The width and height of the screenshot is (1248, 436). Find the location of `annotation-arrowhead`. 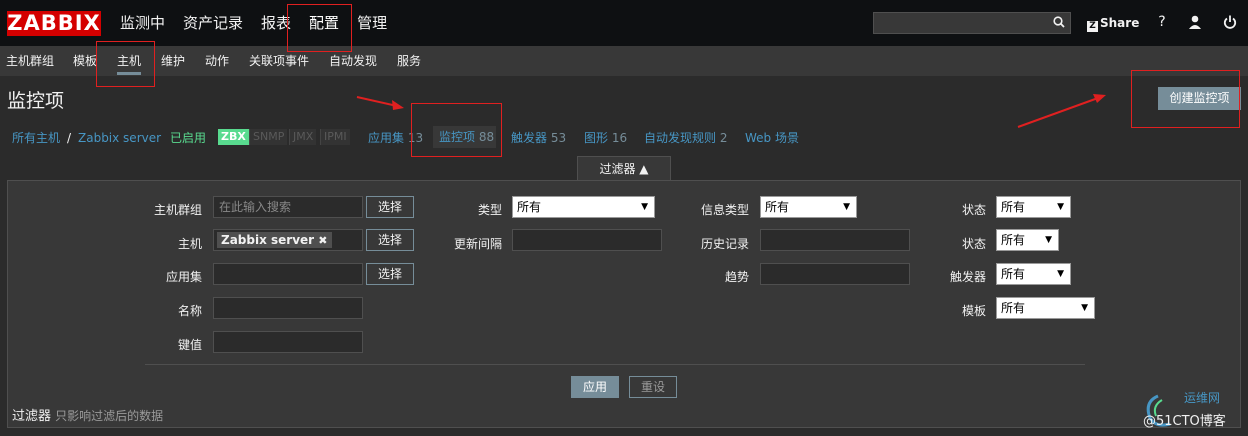

annotation-arrowhead is located at coordinates (398, 105).